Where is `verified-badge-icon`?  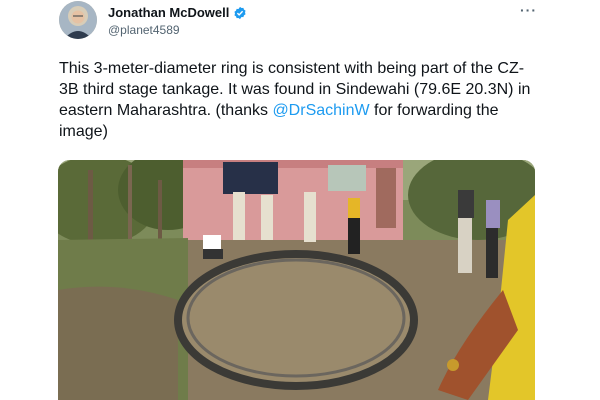 verified-badge-icon is located at coordinates (240, 12).